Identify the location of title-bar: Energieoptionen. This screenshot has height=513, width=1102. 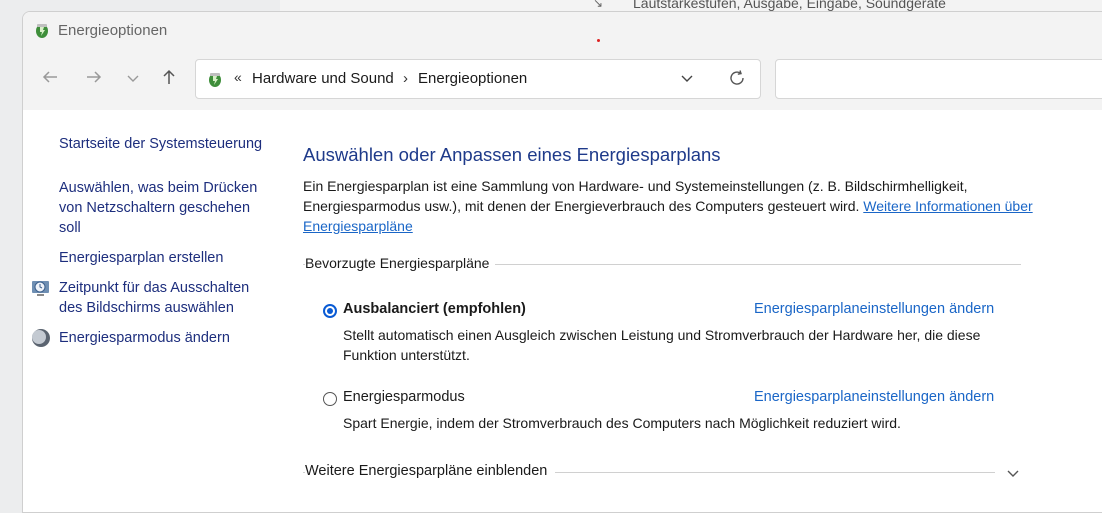
(562, 31).